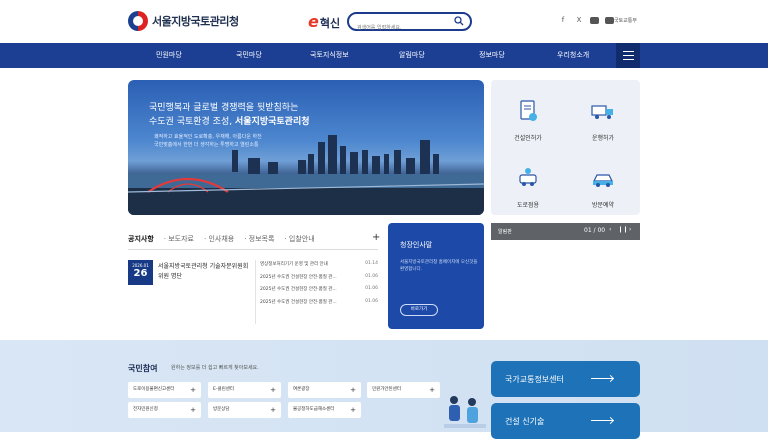  What do you see at coordinates (439, 266) in the screenshot?
I see `greeting-desc: 서울지방국토관리청 홈페이지에 오신것을 환영합니다.` at bounding box center [439, 266].